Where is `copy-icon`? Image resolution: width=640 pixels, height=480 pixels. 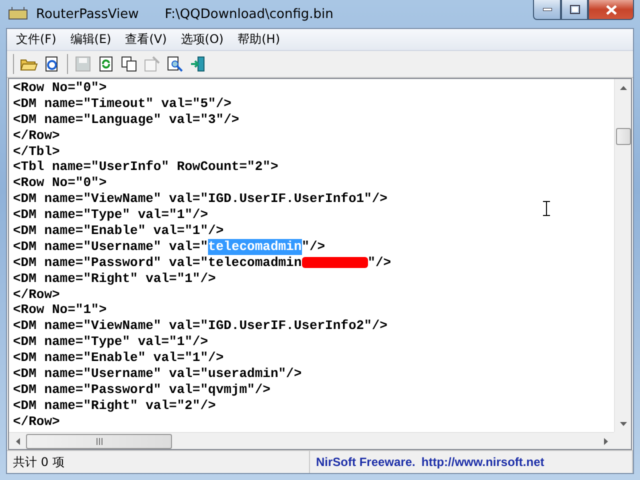 copy-icon is located at coordinates (129, 64).